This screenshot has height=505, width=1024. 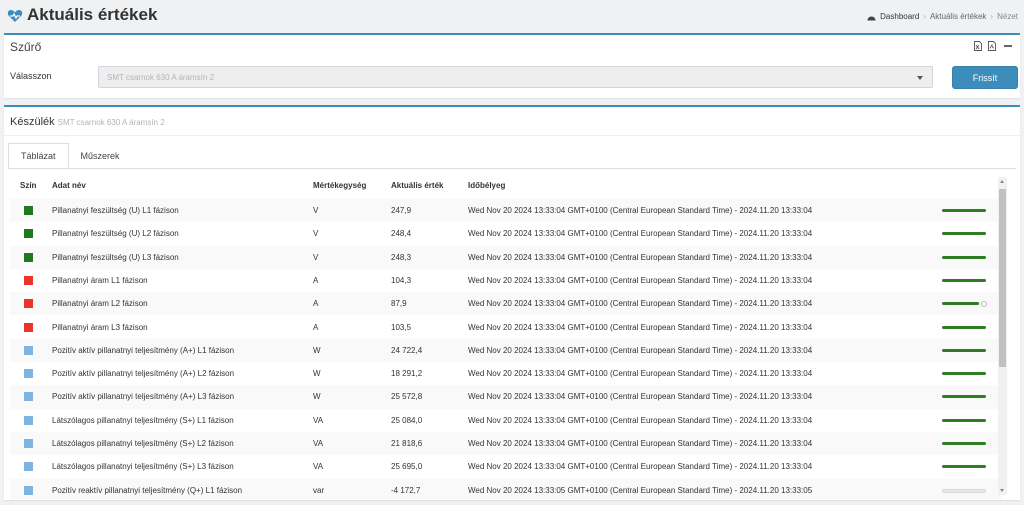 What do you see at coordinates (1002, 181) in the screenshot?
I see `scroll-up-icon` at bounding box center [1002, 181].